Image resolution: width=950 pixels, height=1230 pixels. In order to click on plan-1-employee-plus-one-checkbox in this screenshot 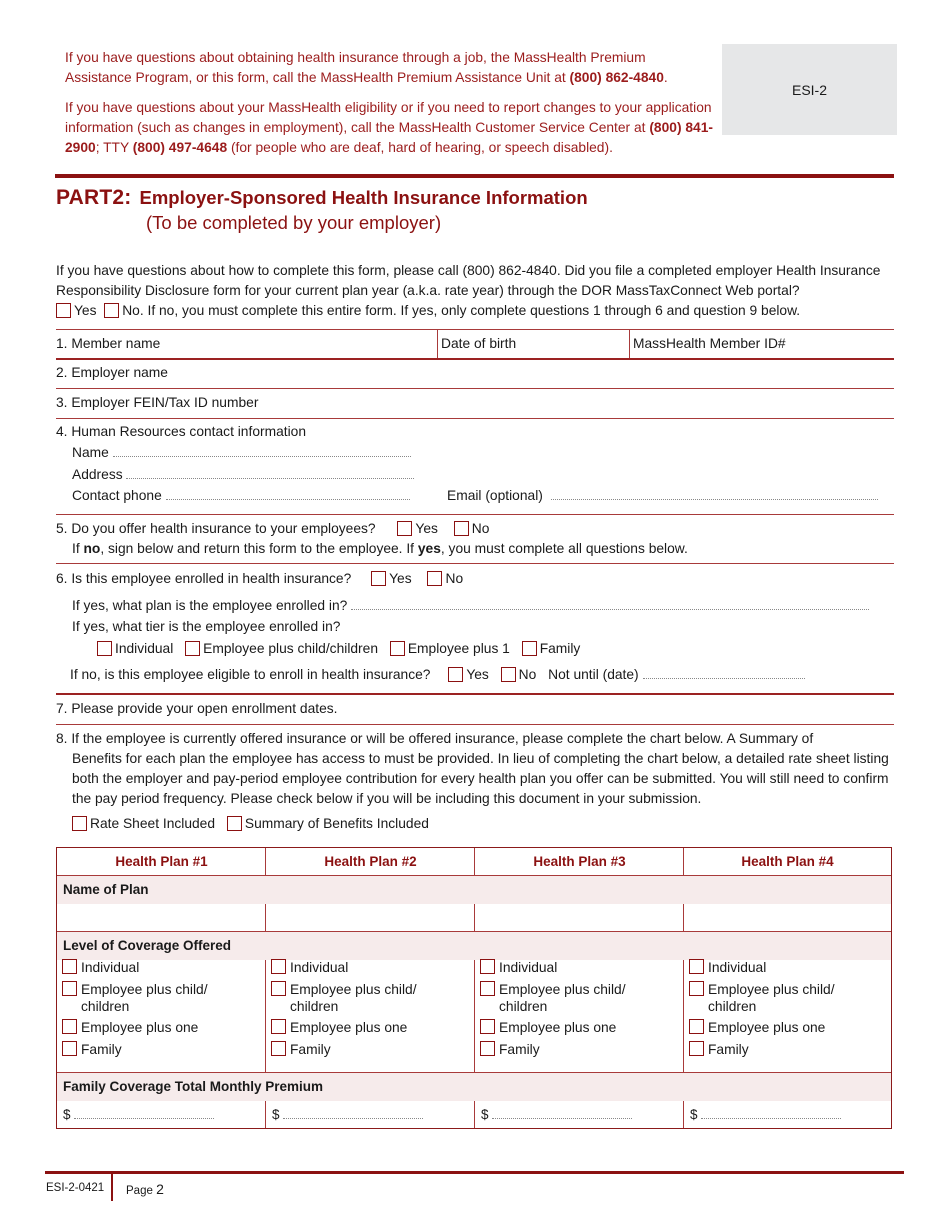, I will do `click(69, 1026)`.